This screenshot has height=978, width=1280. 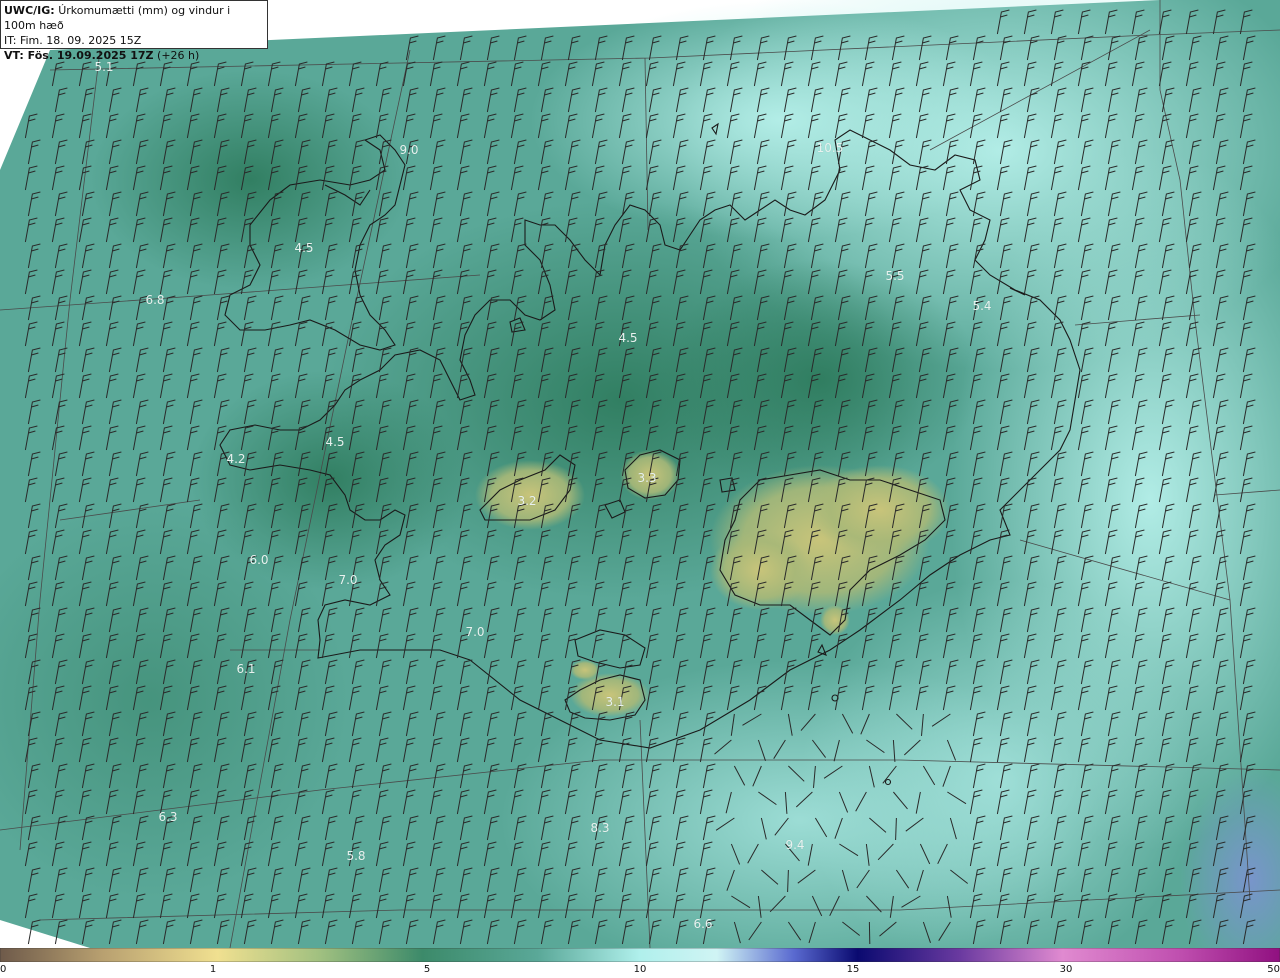 What do you see at coordinates (600, 828) in the screenshot?
I see `precip-value-label: 8.3` at bounding box center [600, 828].